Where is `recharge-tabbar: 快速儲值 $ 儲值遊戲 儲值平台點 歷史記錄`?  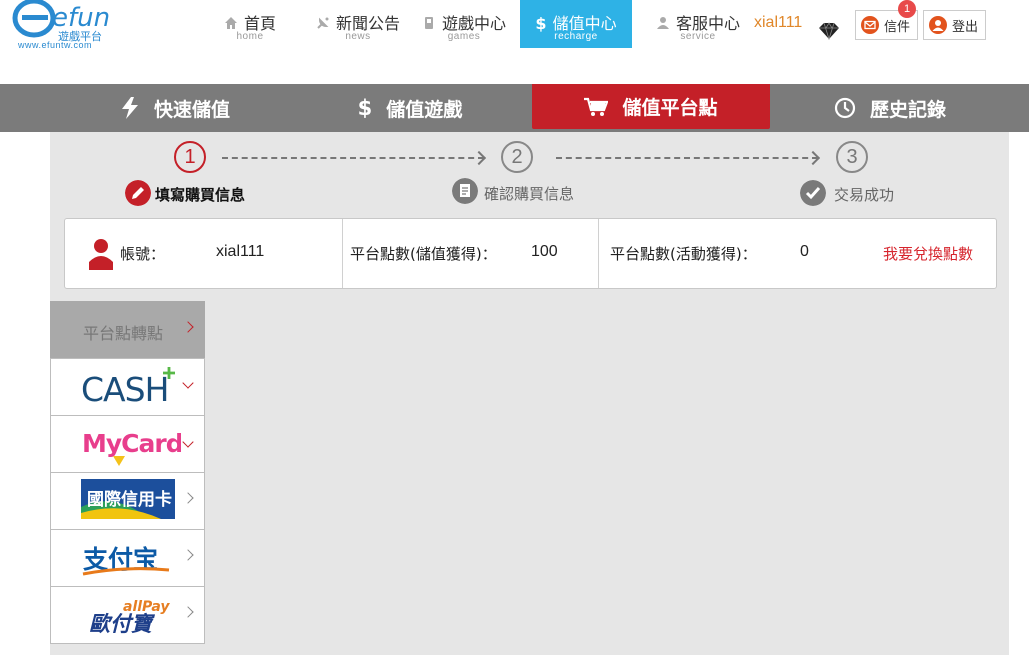
recharge-tabbar: 快速儲值 $ 儲值遊戲 儲值平台點 歷史記錄 is located at coordinates (514, 108).